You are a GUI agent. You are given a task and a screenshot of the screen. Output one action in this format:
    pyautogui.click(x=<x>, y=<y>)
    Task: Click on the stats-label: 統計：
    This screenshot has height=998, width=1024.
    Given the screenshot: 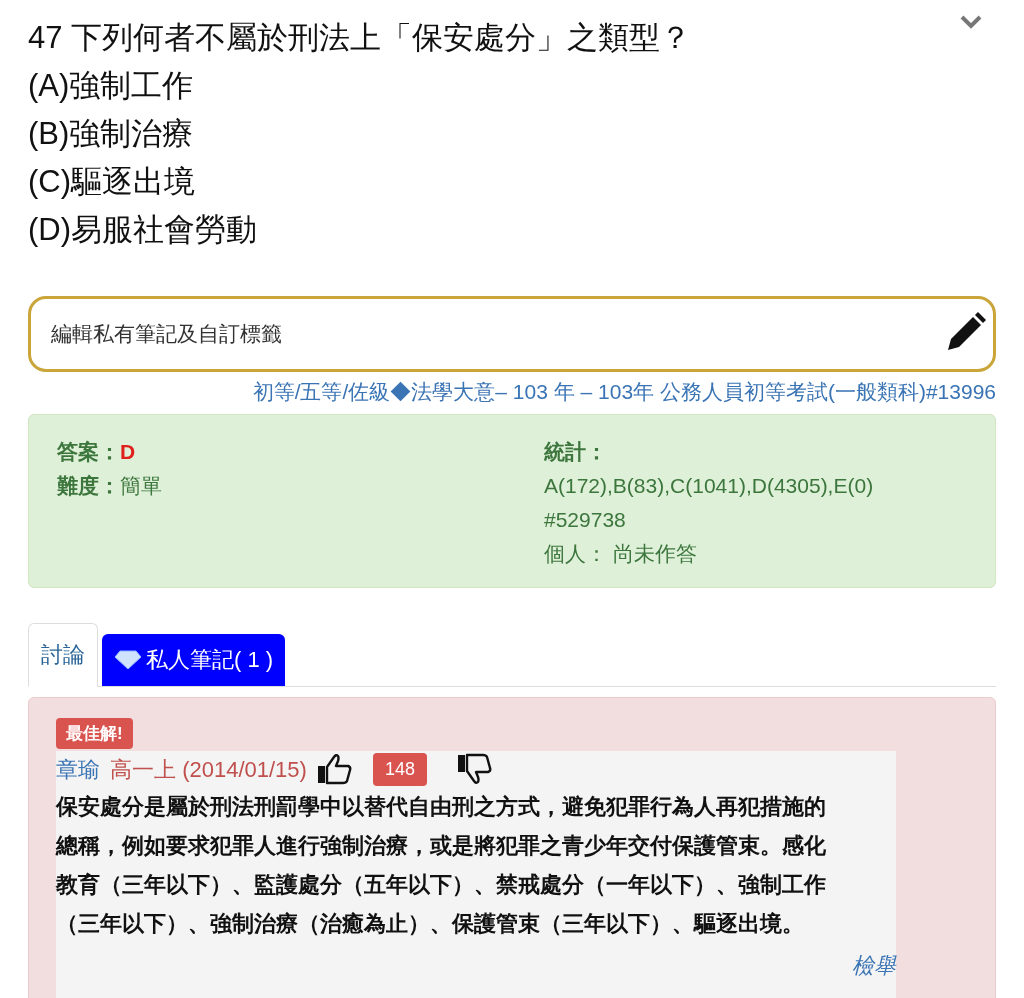 What is the action you would take?
    pyautogui.click(x=576, y=451)
    